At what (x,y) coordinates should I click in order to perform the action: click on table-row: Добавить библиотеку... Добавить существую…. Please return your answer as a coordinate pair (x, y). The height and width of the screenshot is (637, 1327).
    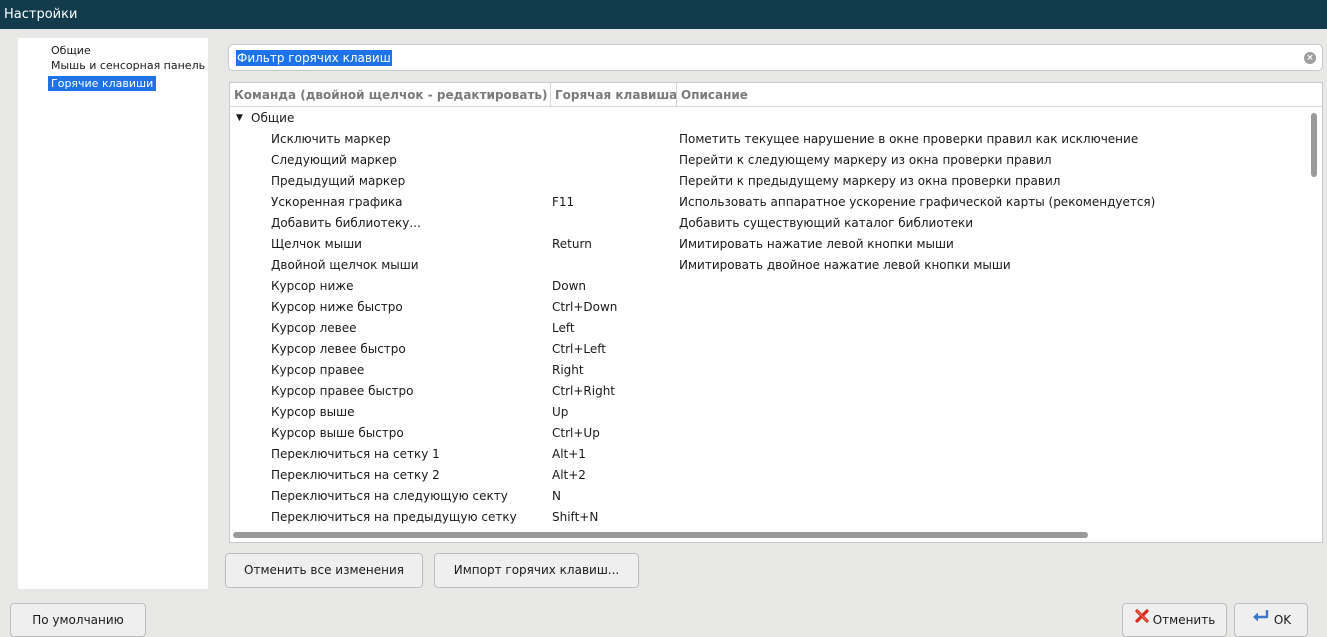
    Looking at the image, I should click on (768, 223).